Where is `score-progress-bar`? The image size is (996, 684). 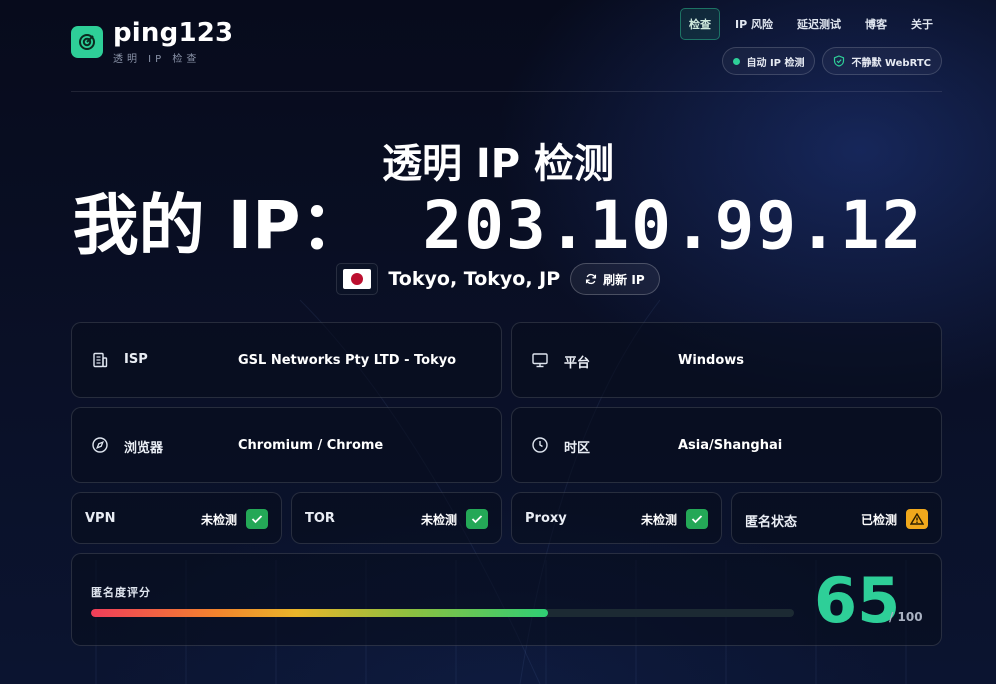 score-progress-bar is located at coordinates (442, 613).